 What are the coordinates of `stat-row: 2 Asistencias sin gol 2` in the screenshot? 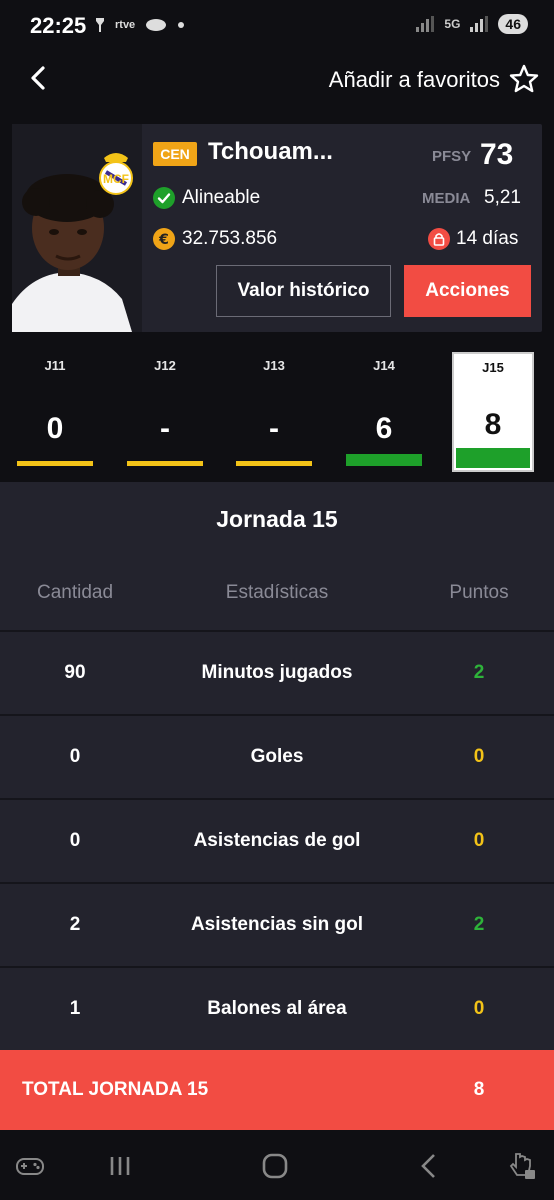 It's located at (277, 924).